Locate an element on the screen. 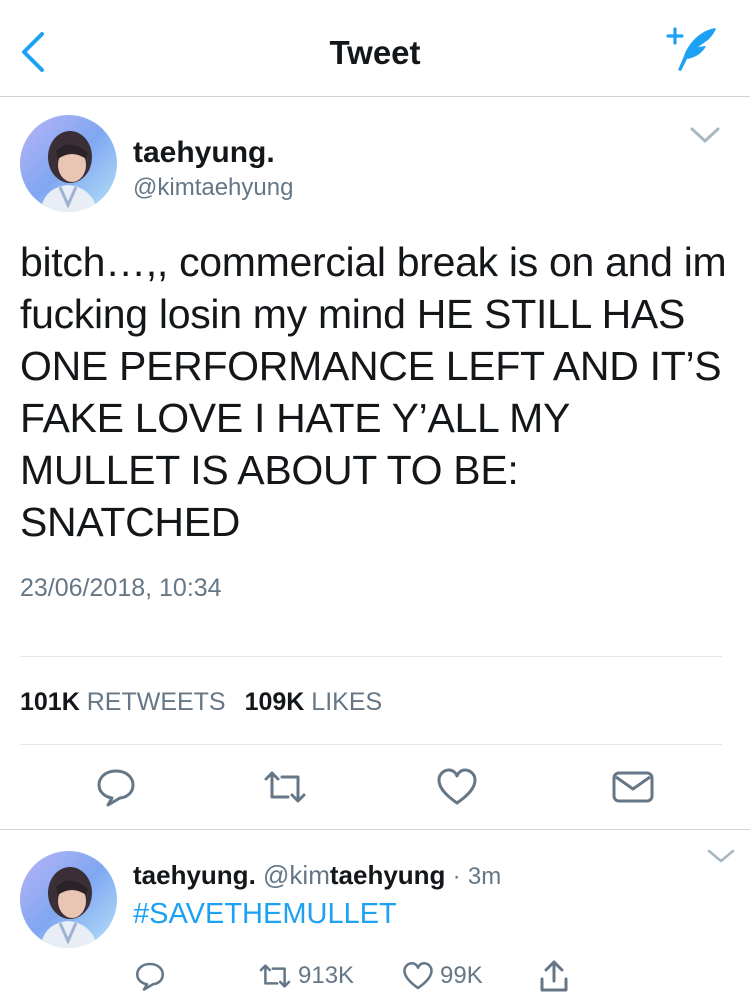  navigation-bar: Tweet is located at coordinates (375, 48).